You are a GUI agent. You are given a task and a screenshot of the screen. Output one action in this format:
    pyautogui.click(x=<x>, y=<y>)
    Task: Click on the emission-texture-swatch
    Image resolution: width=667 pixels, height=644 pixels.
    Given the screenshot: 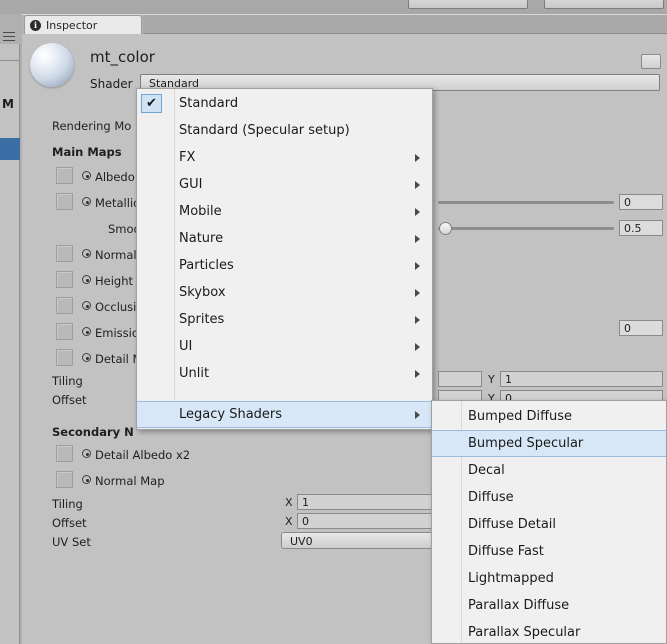 What is the action you would take?
    pyautogui.click(x=64, y=331)
    